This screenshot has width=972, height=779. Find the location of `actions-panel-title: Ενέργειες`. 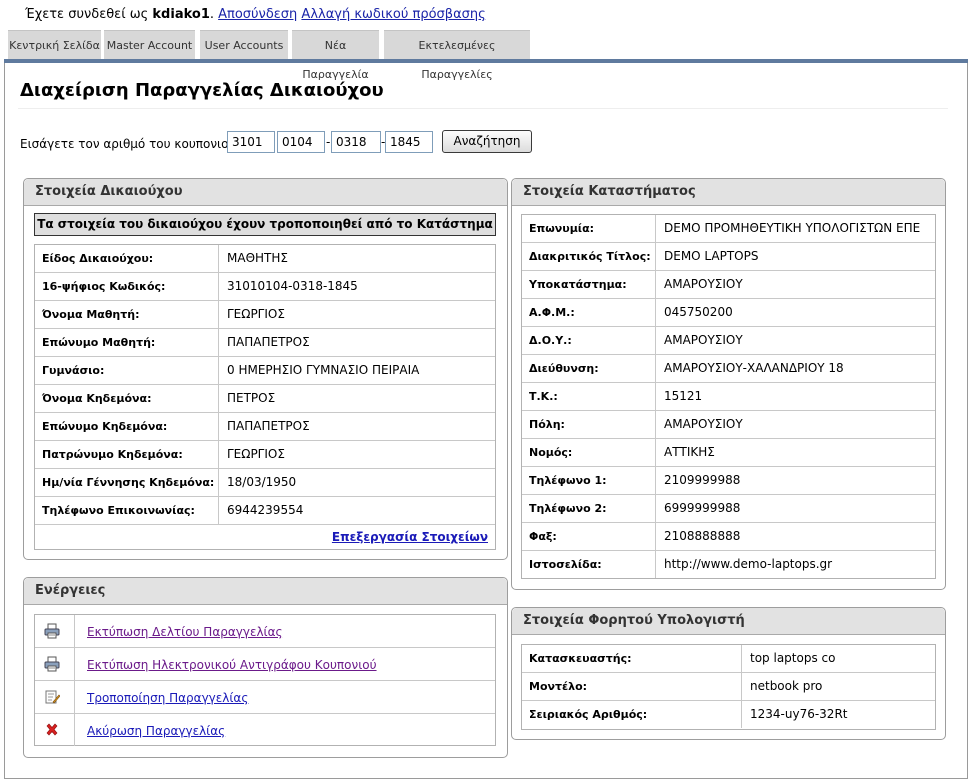

actions-panel-title: Ενέργειες is located at coordinates (265, 591).